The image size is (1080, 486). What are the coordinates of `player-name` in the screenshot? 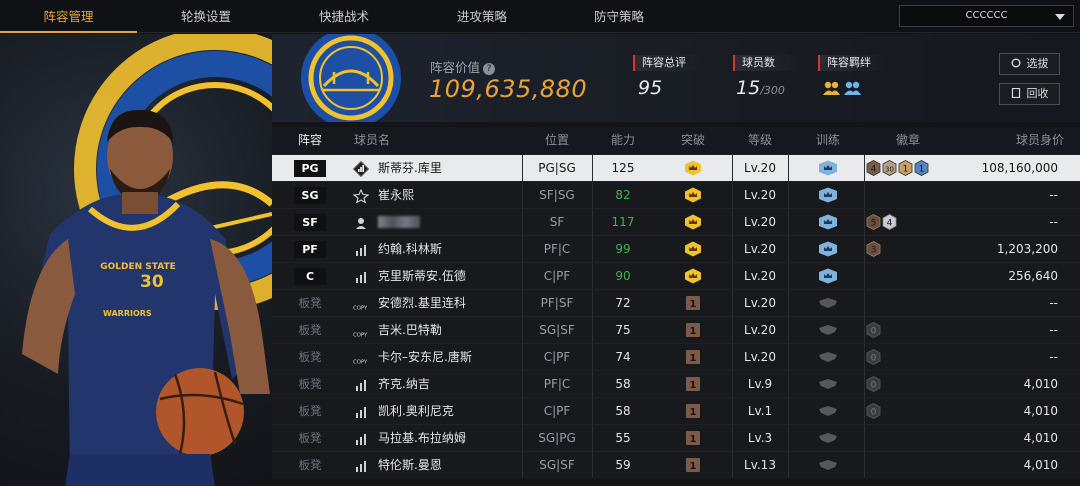 It's located at (448, 222).